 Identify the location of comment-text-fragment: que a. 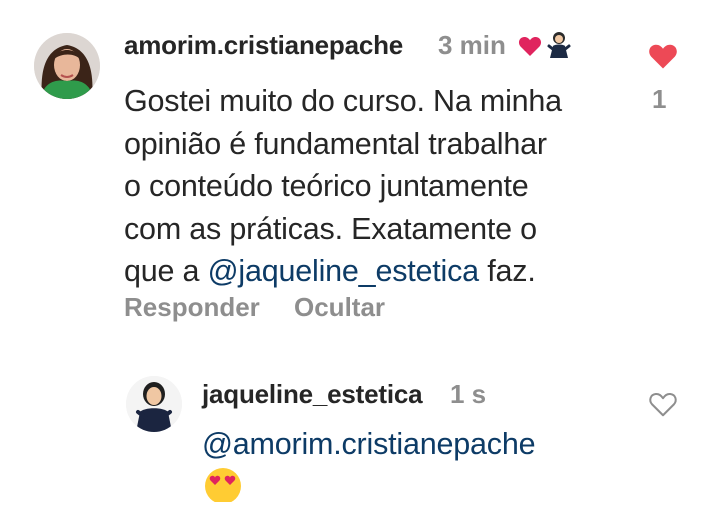
(166, 271).